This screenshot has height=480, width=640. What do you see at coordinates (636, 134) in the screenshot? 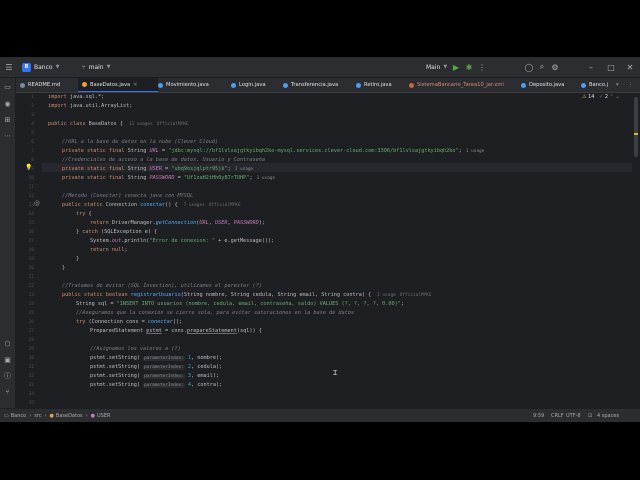
I see `warning-stripe-mark` at bounding box center [636, 134].